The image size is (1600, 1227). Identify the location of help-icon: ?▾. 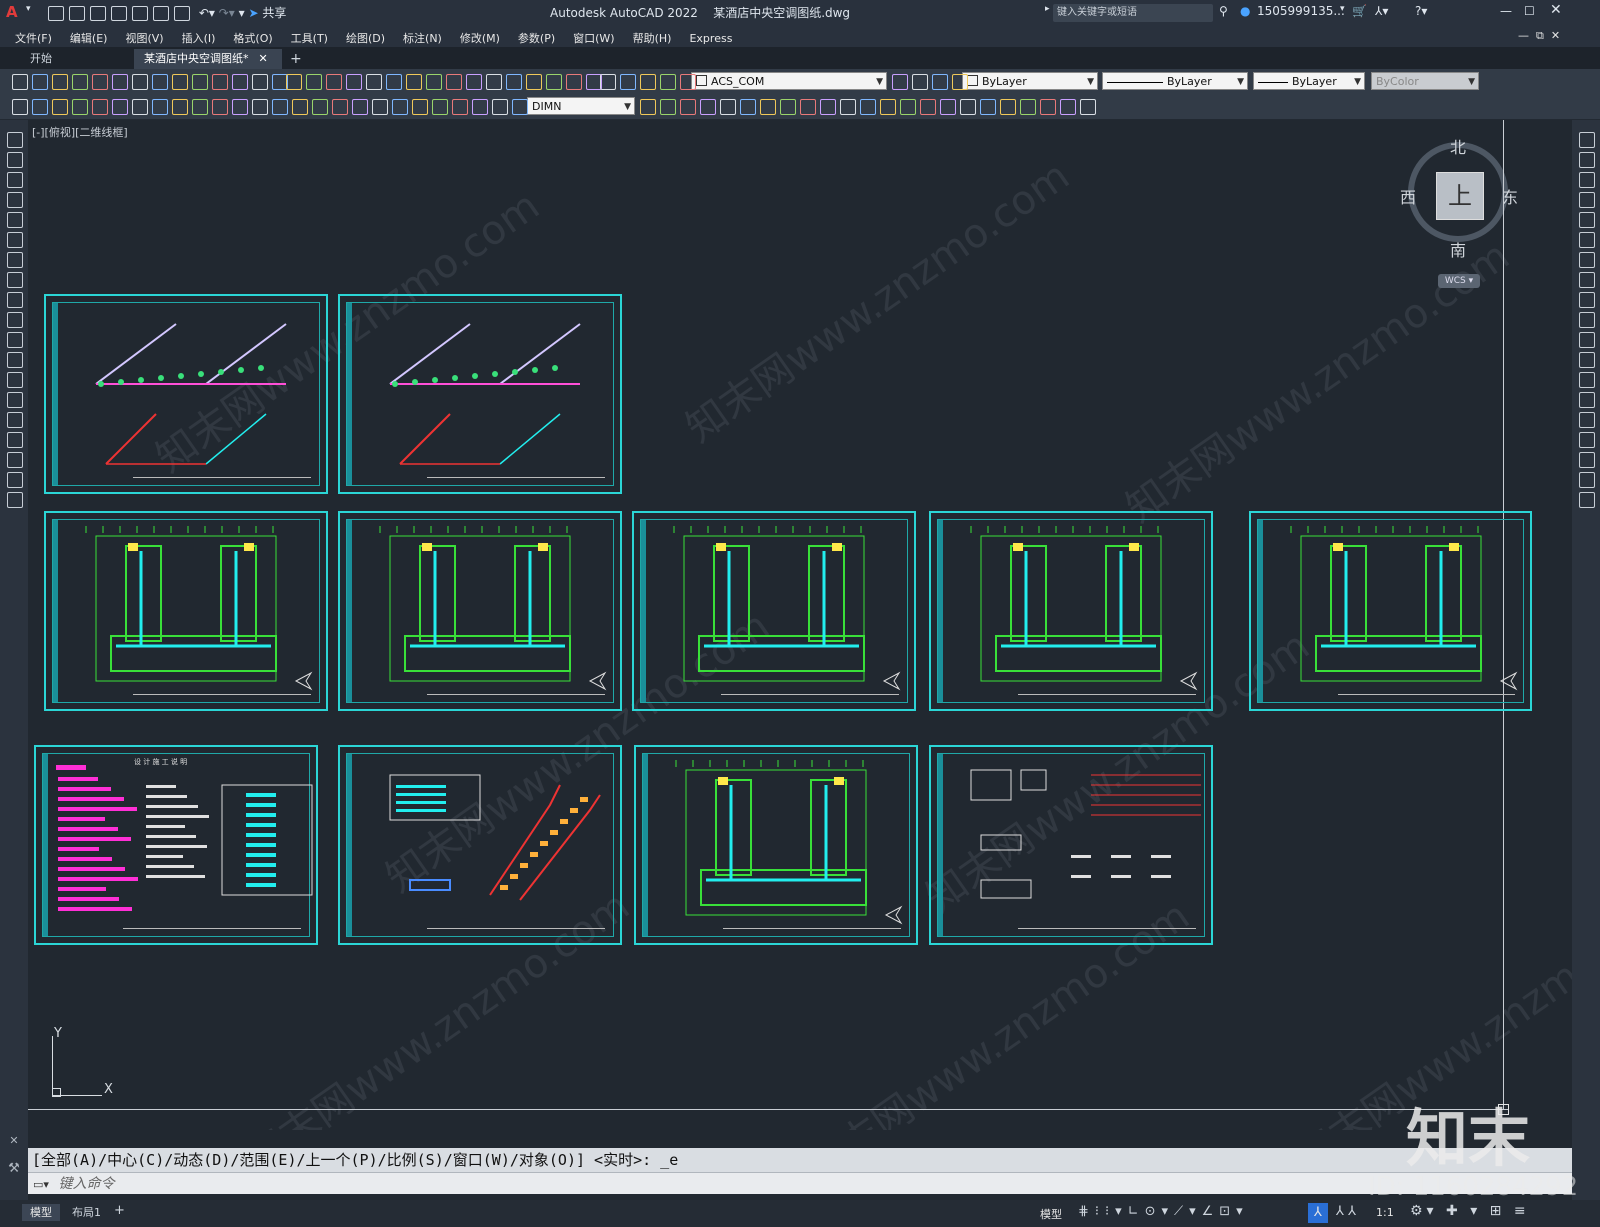
(1421, 11).